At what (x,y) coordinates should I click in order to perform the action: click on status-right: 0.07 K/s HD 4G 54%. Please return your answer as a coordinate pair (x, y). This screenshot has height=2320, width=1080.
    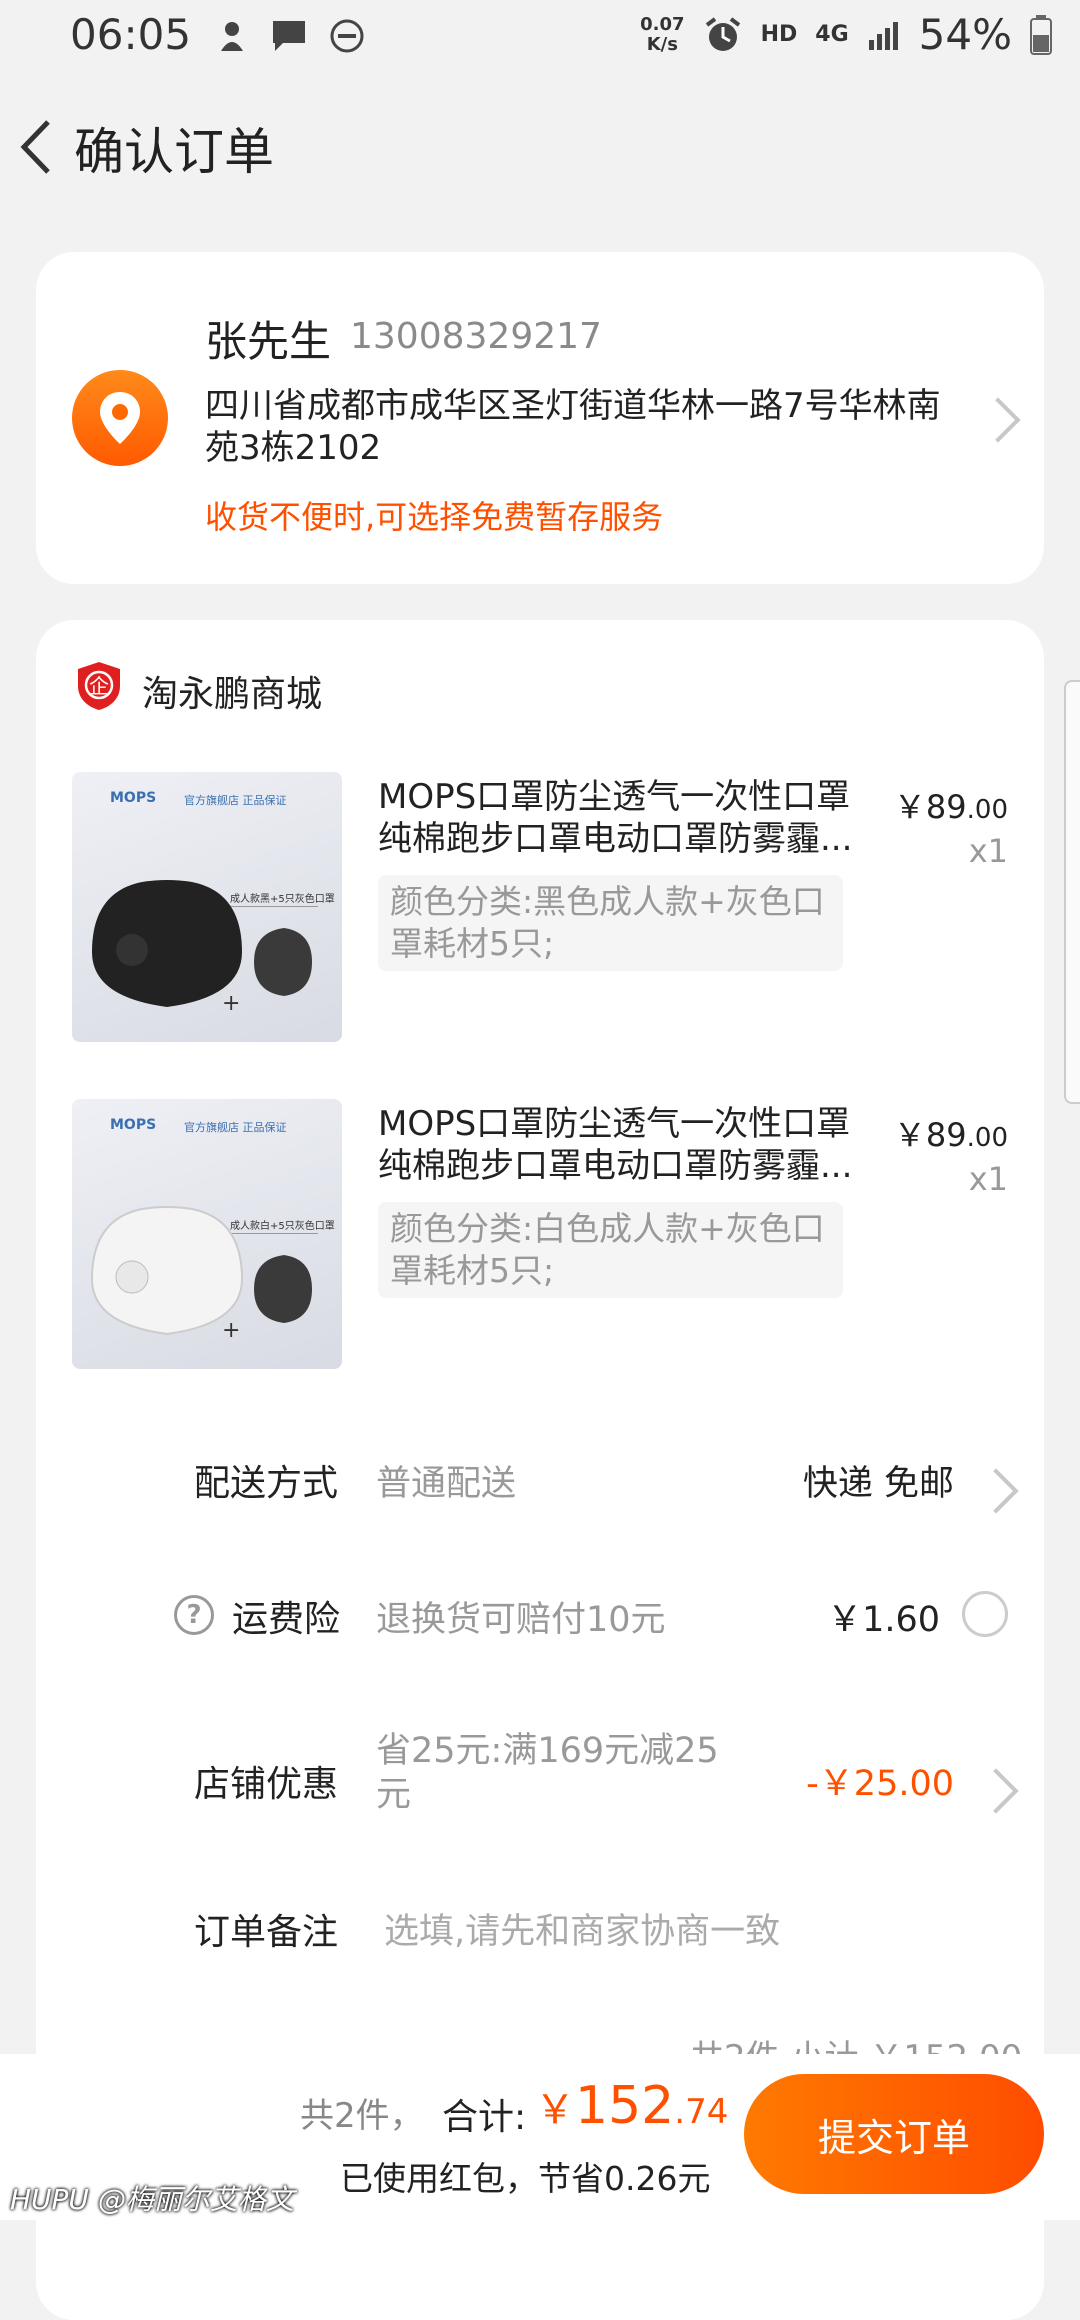
    Looking at the image, I should click on (846, 34).